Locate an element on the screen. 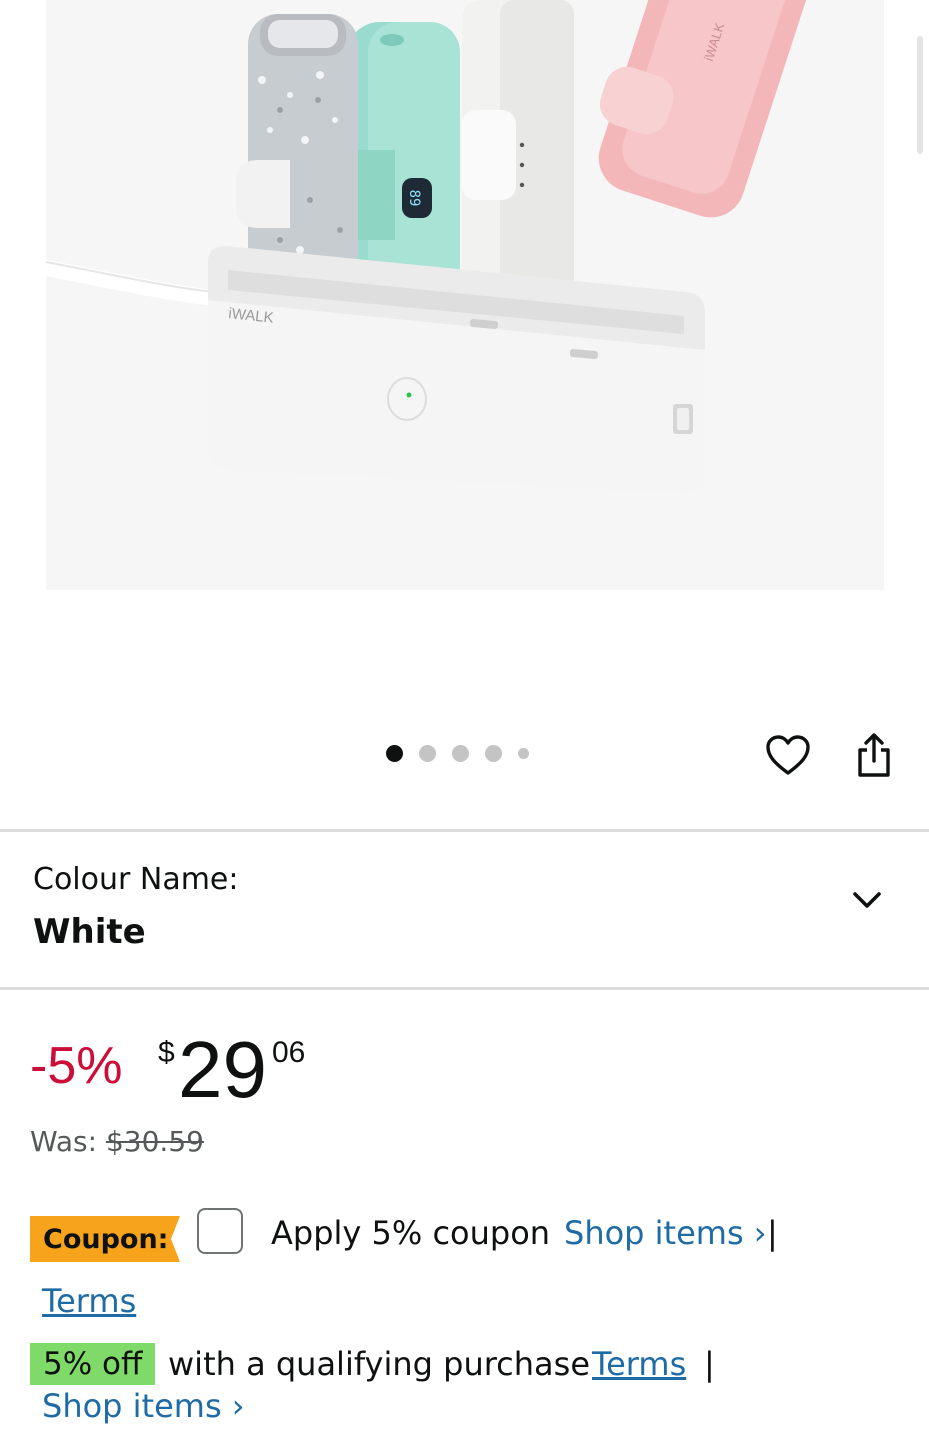  heart-icon is located at coordinates (788, 755).